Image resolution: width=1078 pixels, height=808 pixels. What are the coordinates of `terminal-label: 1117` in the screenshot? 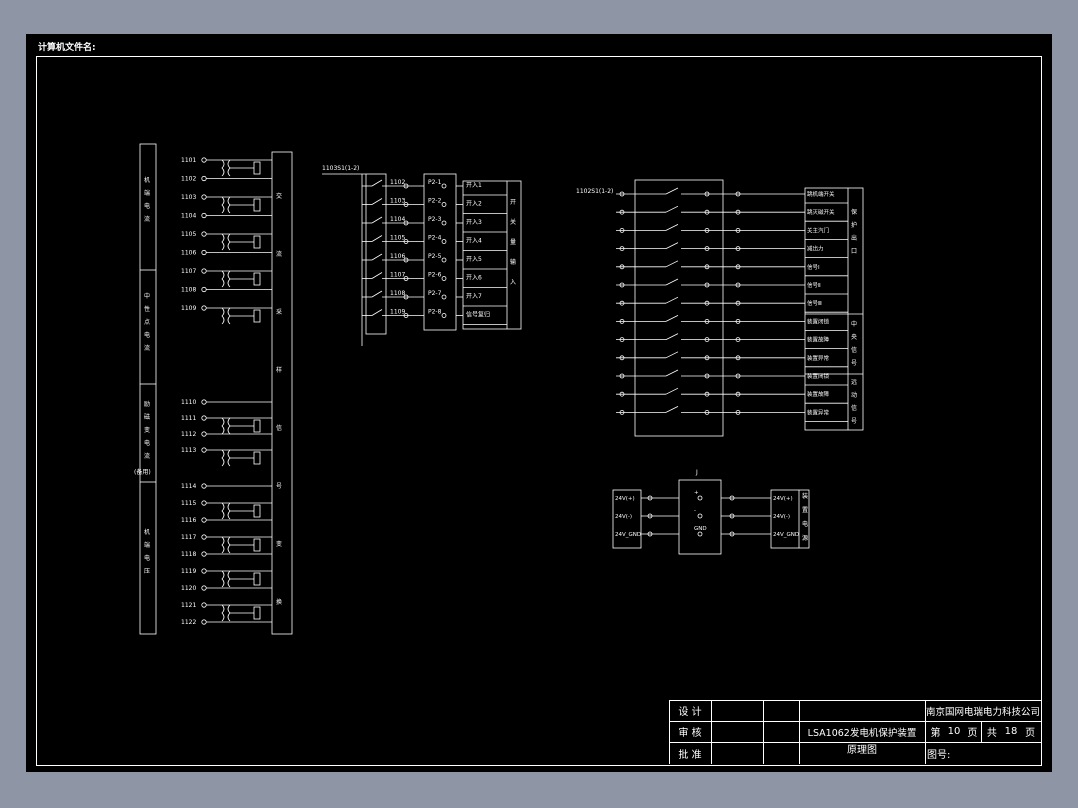 It's located at (188, 537).